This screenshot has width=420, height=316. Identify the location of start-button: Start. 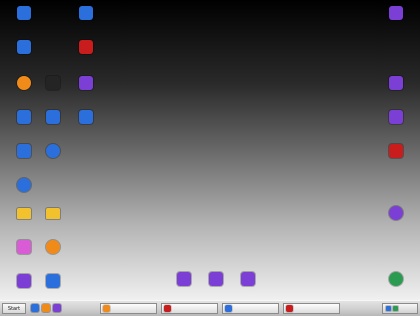
(14, 308).